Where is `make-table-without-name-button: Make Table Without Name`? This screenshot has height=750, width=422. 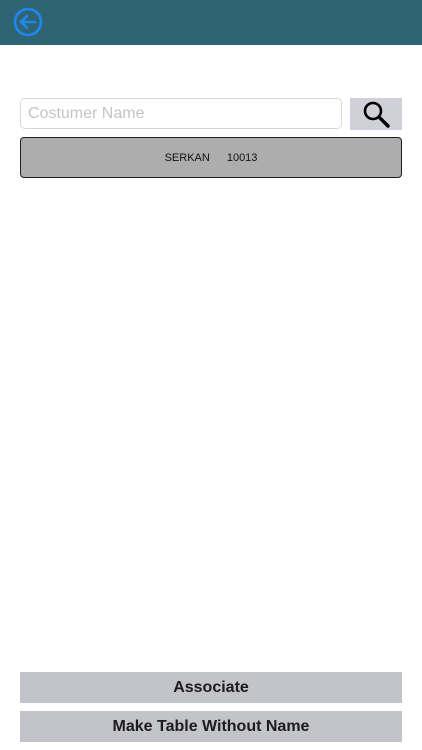
make-table-without-name-button: Make Table Without Name is located at coordinates (211, 726).